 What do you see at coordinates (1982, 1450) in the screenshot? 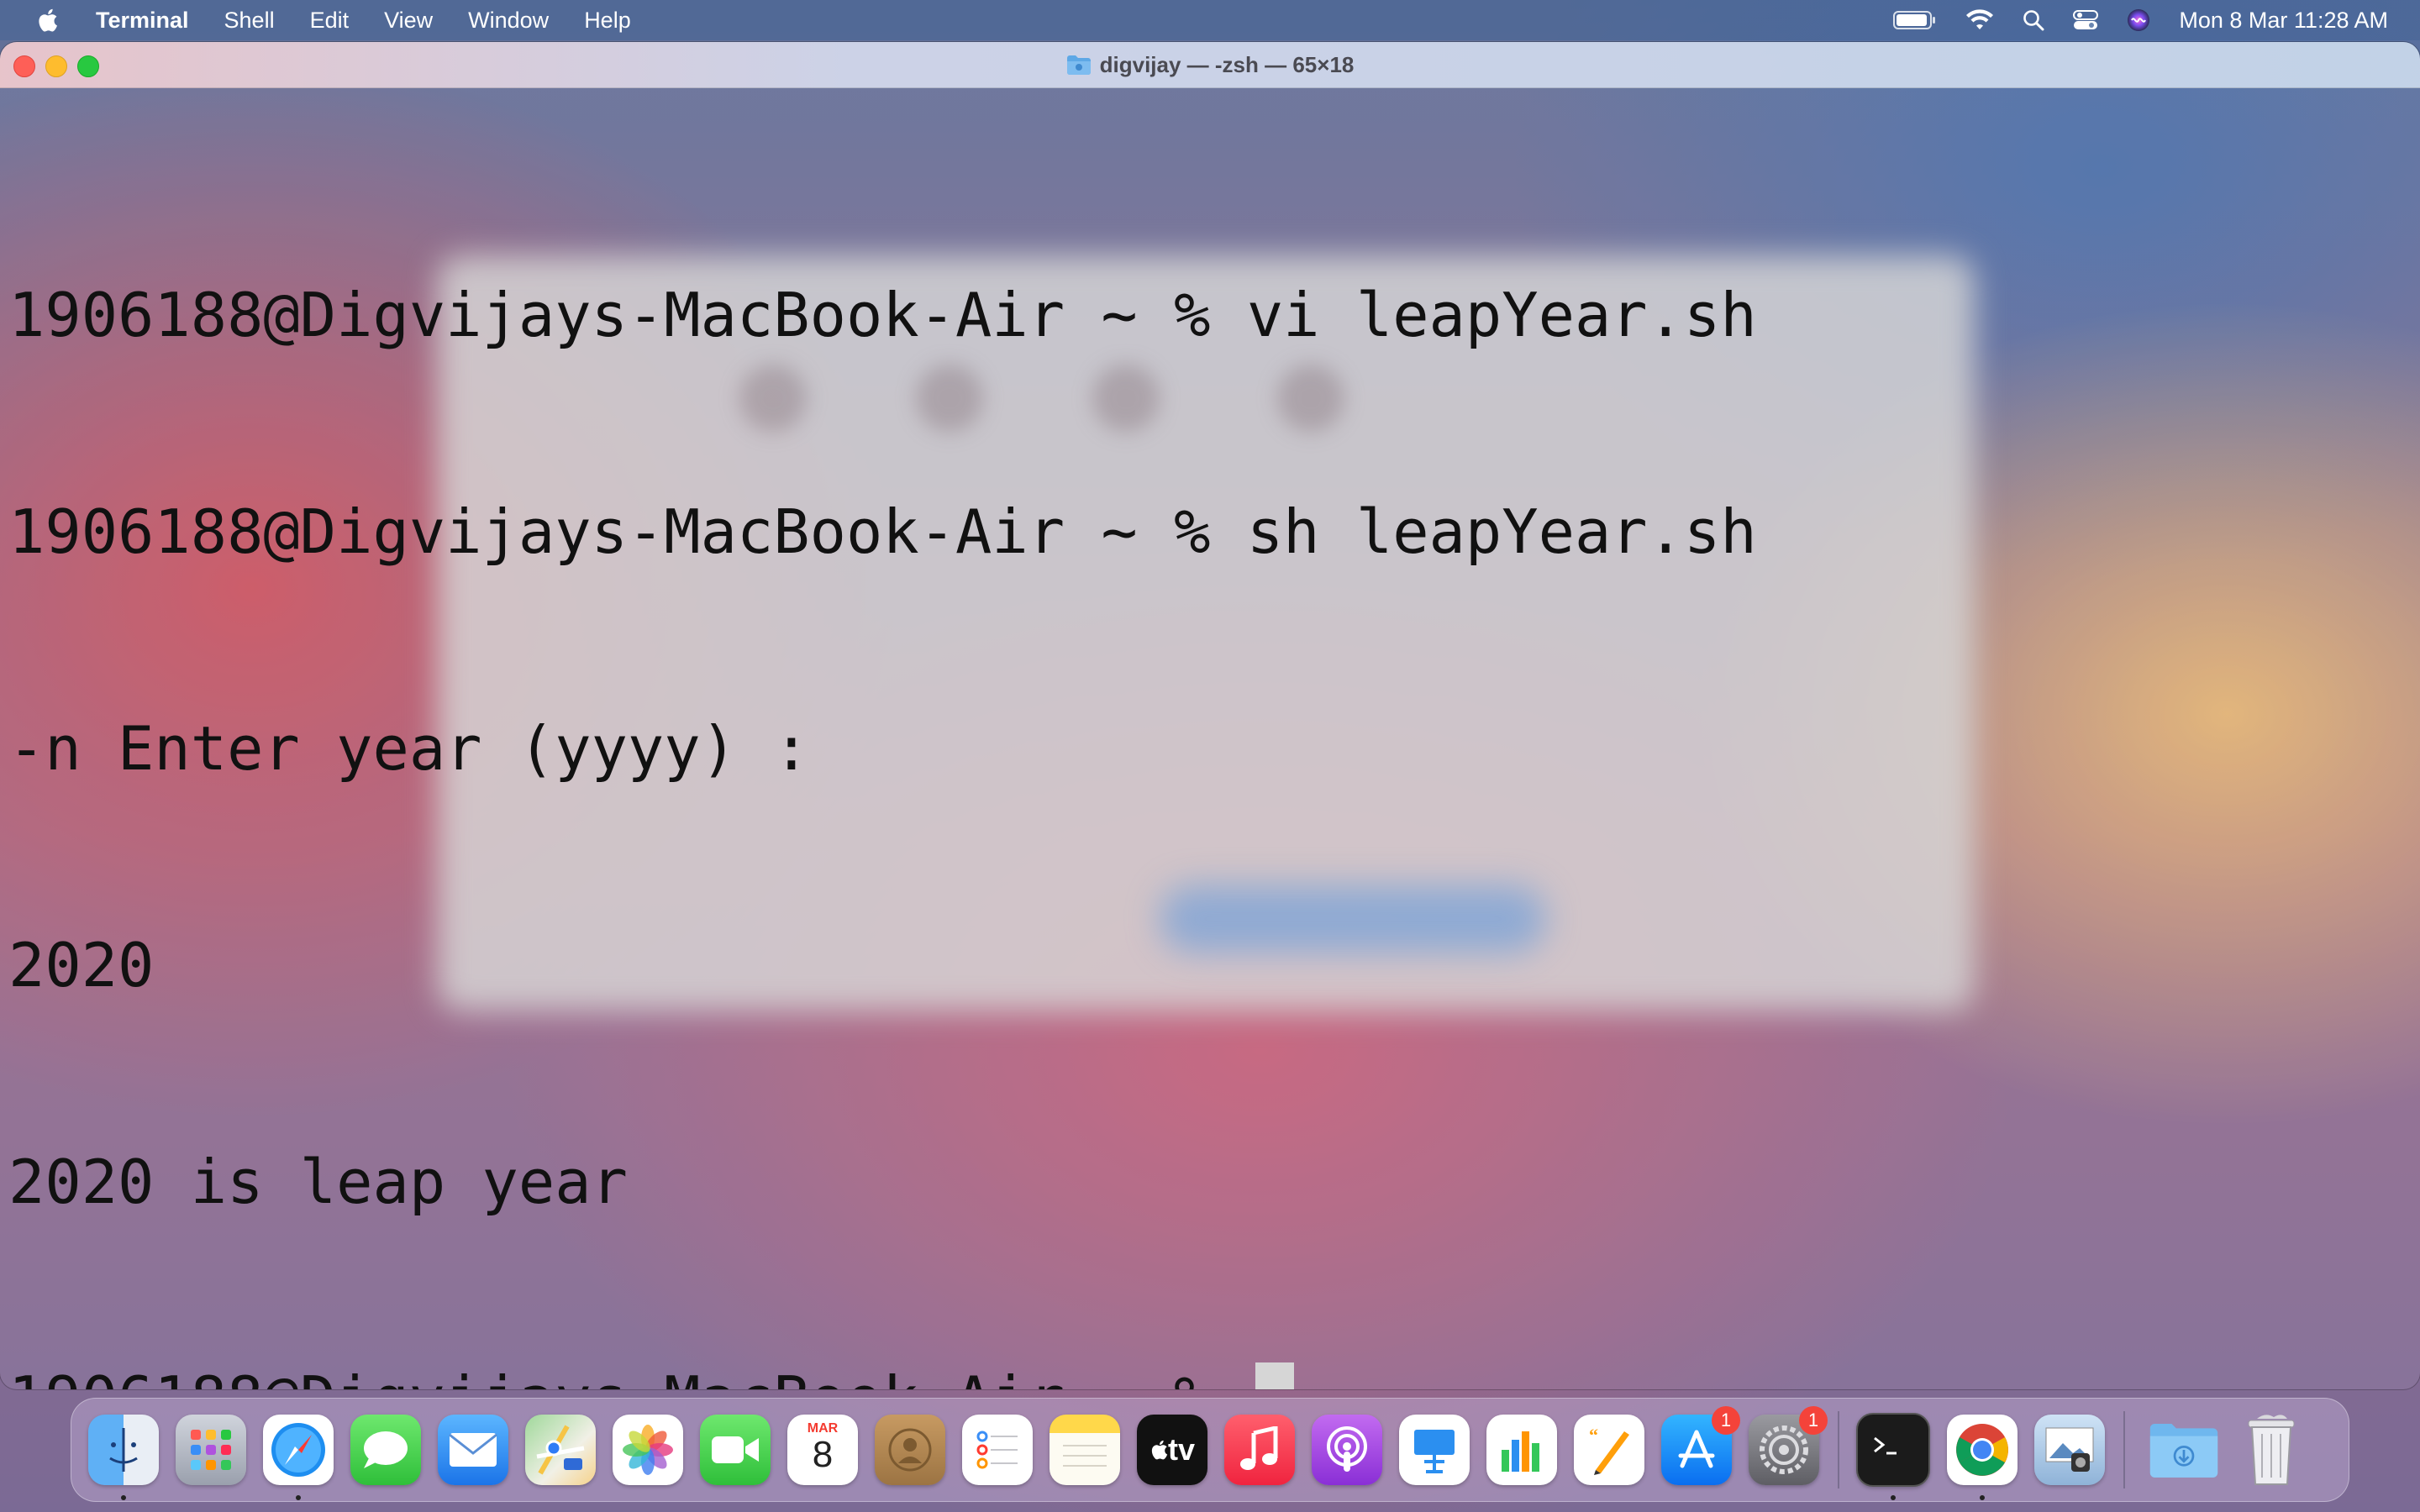
I see `chrome-logo-icon` at bounding box center [1982, 1450].